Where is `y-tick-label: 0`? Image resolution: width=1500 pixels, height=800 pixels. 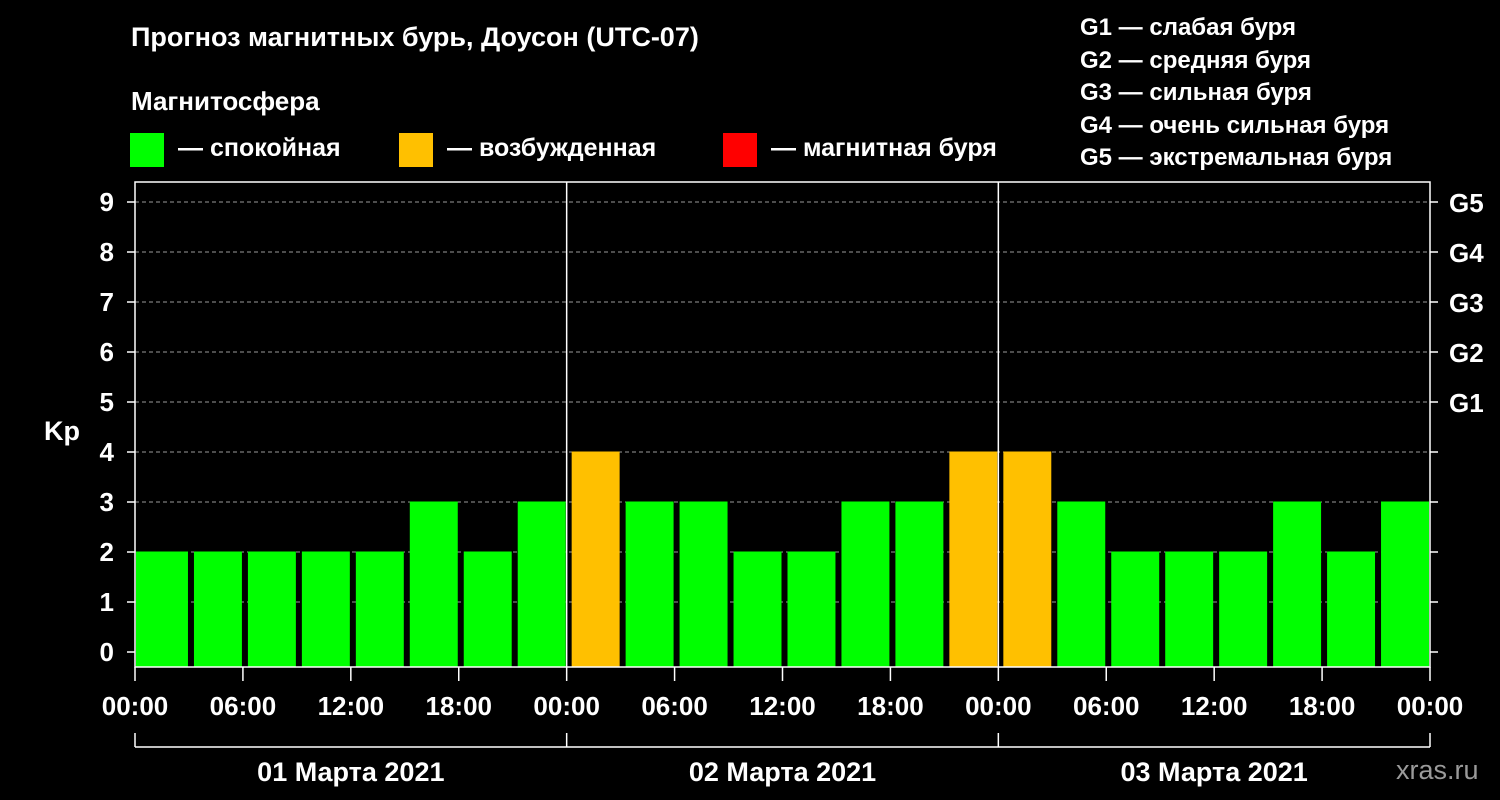 y-tick-label: 0 is located at coordinates (107, 652).